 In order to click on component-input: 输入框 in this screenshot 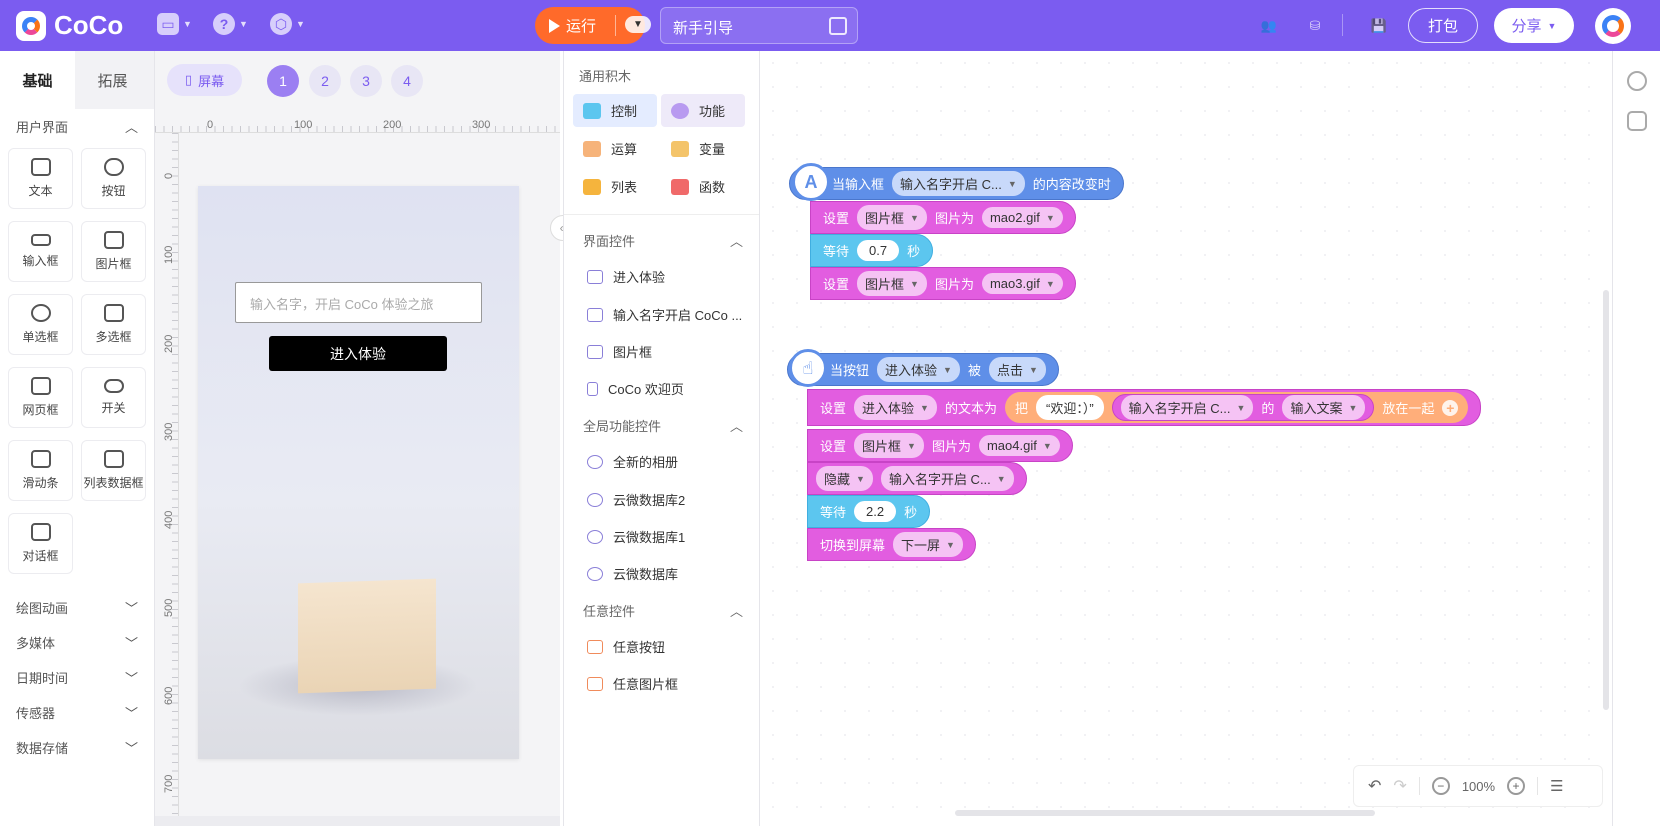, I will do `click(40, 251)`.